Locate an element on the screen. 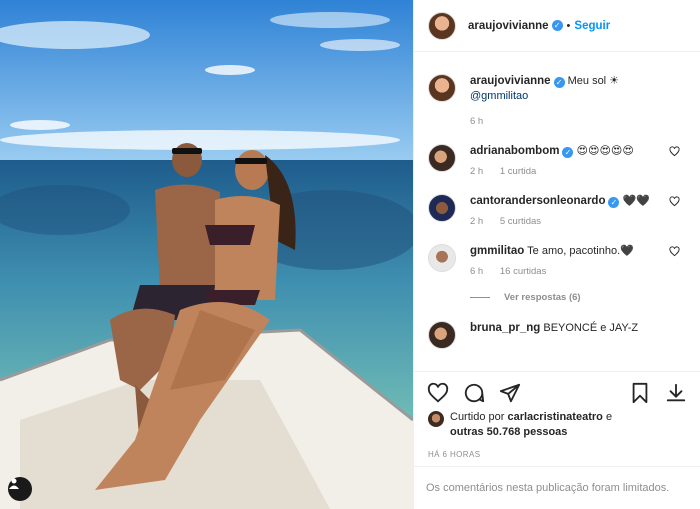 Image resolution: width=700 pixels, height=509 pixels. share-button is located at coordinates (510, 393).